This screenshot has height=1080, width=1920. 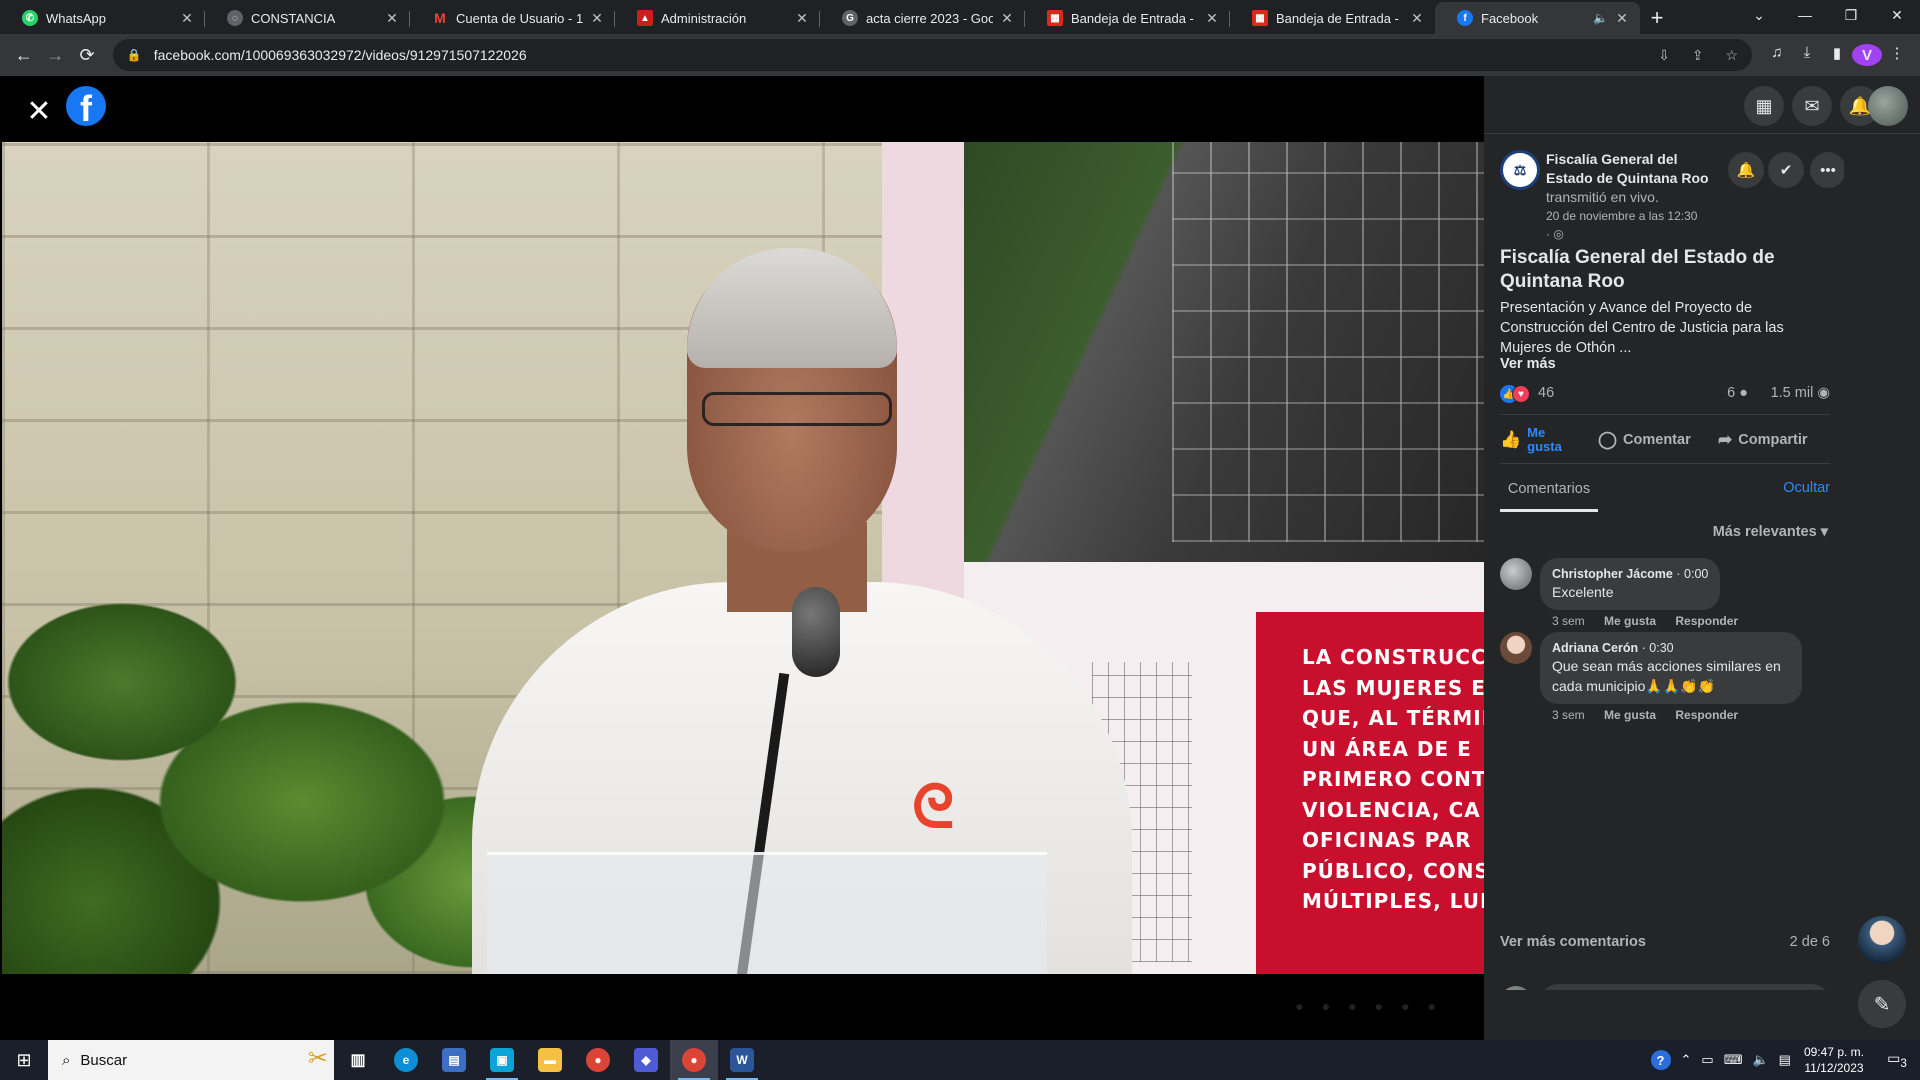 What do you see at coordinates (1733, 1060) in the screenshot?
I see `network-icon: ⌨` at bounding box center [1733, 1060].